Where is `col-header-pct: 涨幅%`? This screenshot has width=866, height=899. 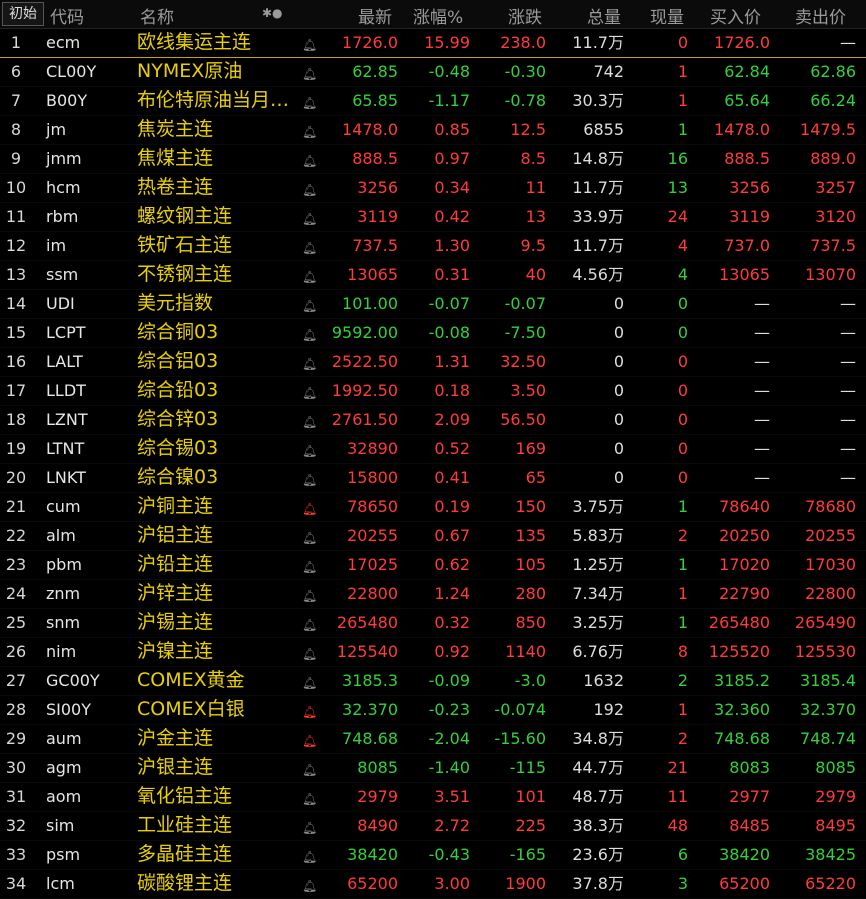
col-header-pct: 涨幅% is located at coordinates (438, 15).